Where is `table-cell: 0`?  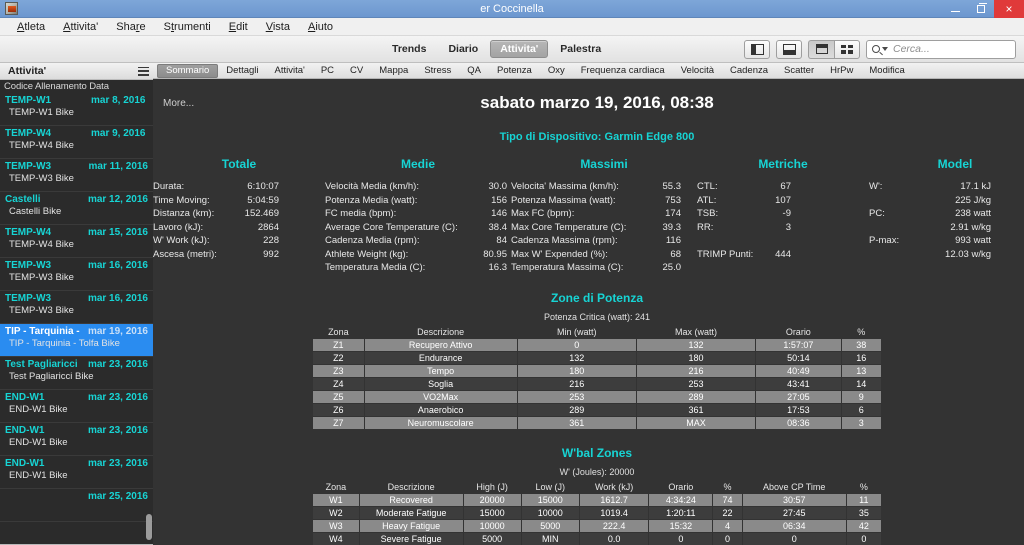
table-cell: 0 is located at coordinates (794, 538).